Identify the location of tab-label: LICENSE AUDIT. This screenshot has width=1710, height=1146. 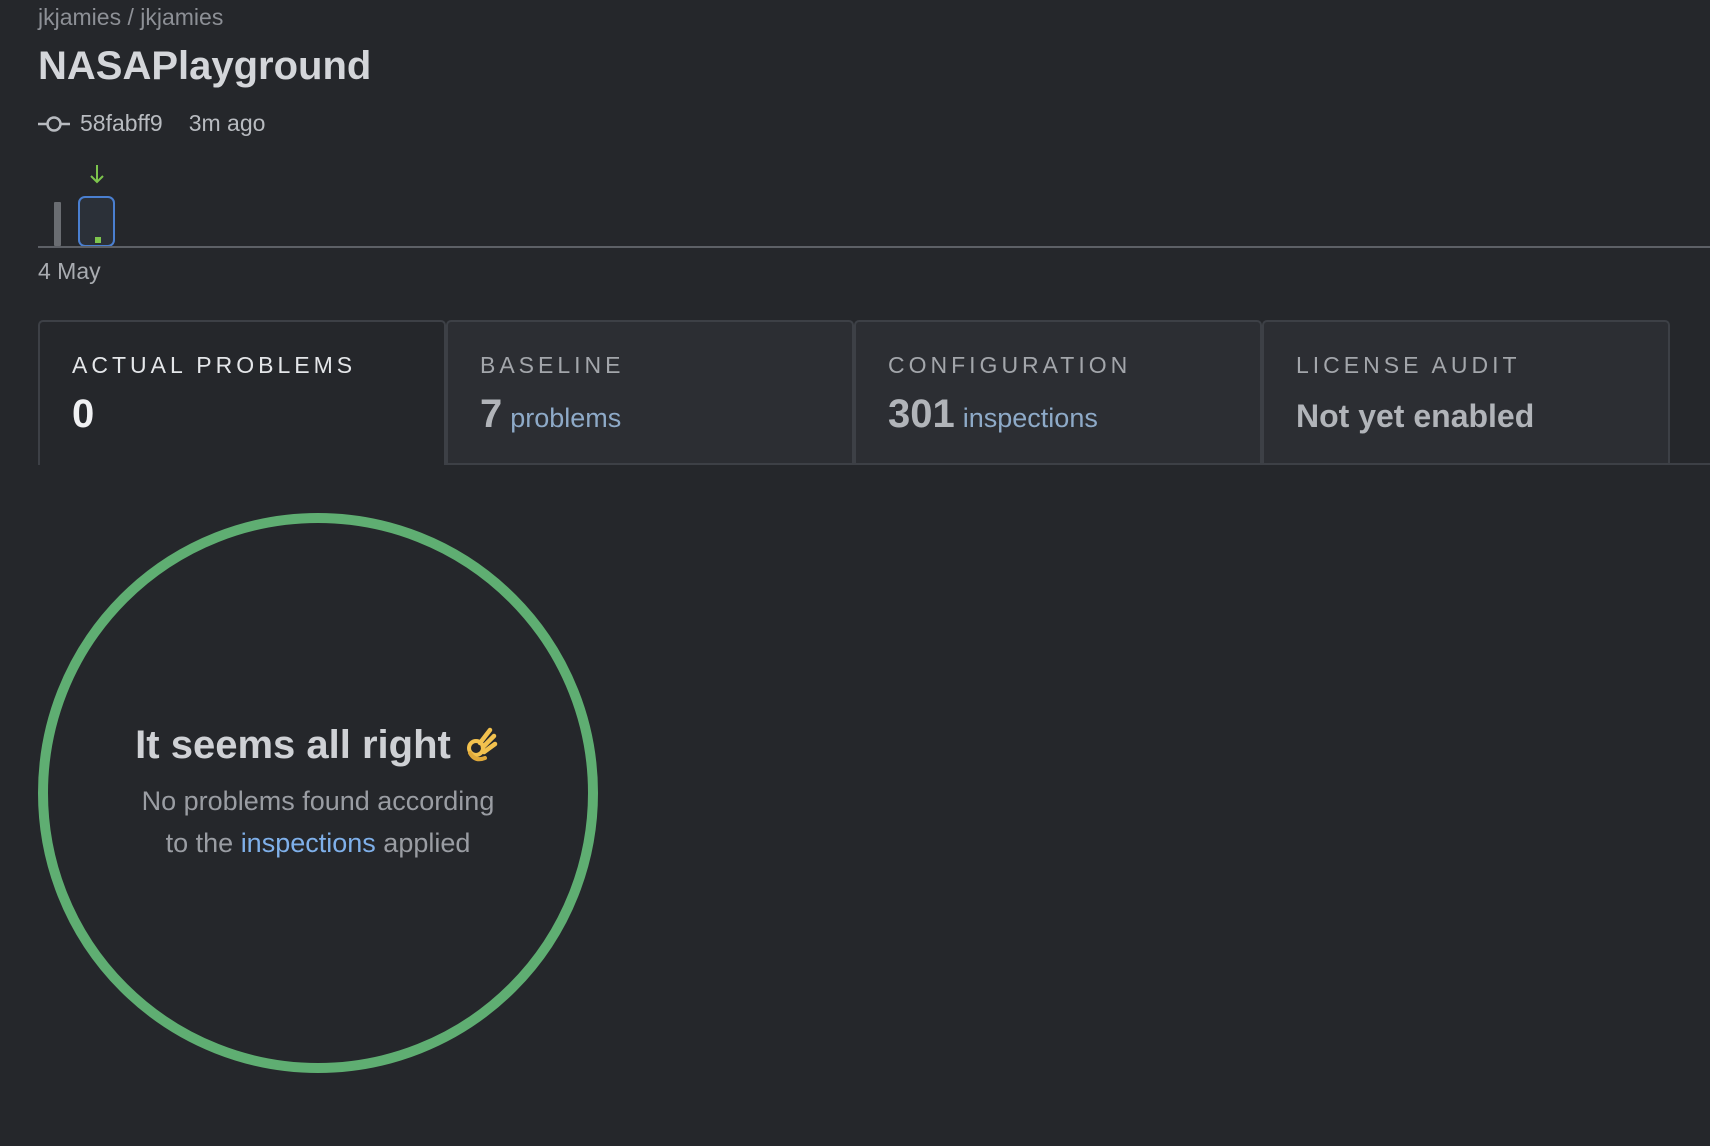
(1408, 365).